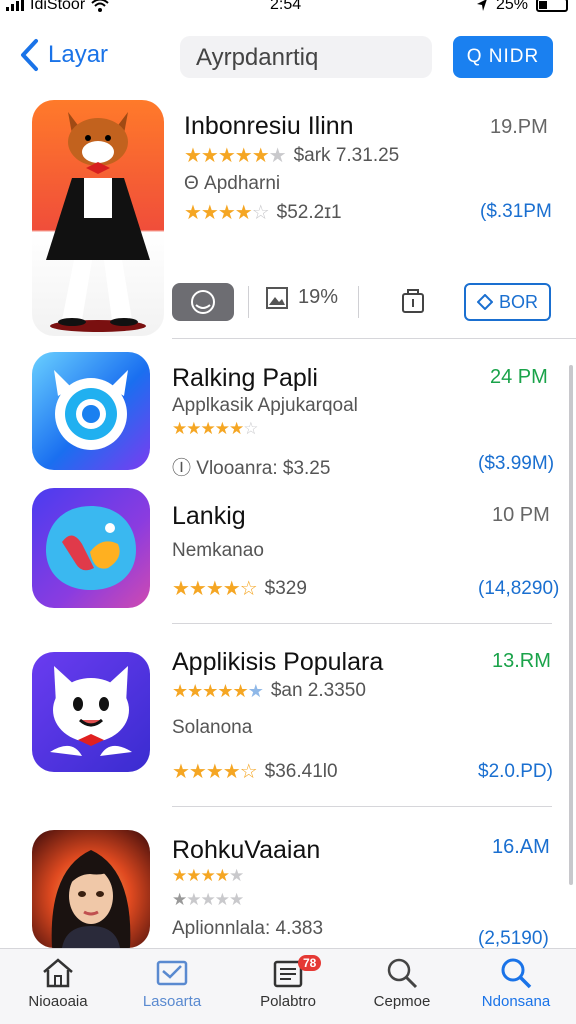 The image size is (576, 1024). What do you see at coordinates (245, 378) in the screenshot?
I see `app-title: Ralking Papli` at bounding box center [245, 378].